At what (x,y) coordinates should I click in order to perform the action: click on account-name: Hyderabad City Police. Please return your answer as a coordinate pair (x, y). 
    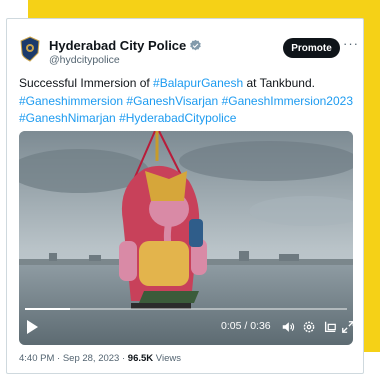
    Looking at the image, I should click on (125, 45).